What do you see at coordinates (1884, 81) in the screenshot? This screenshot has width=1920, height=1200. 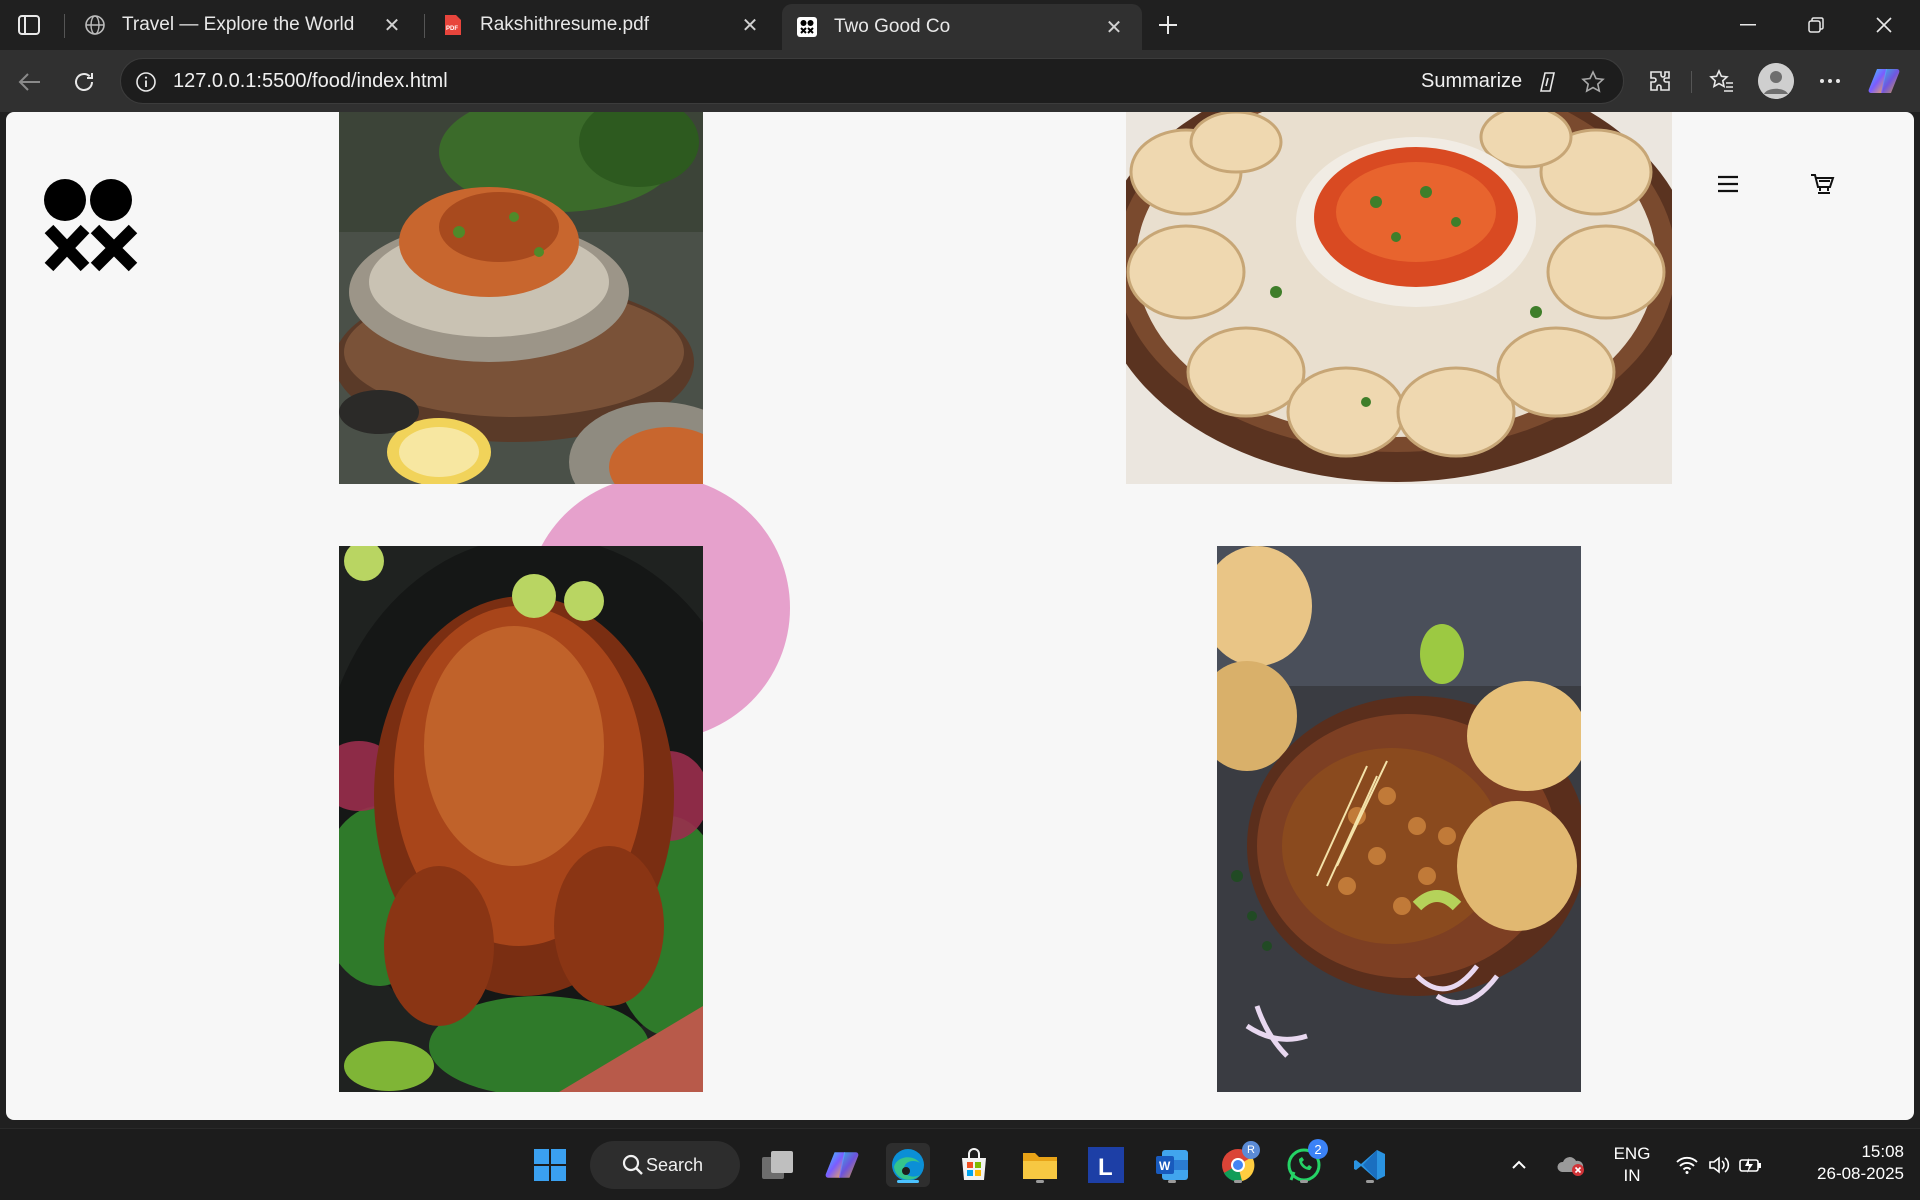 I see `copilot-icon` at bounding box center [1884, 81].